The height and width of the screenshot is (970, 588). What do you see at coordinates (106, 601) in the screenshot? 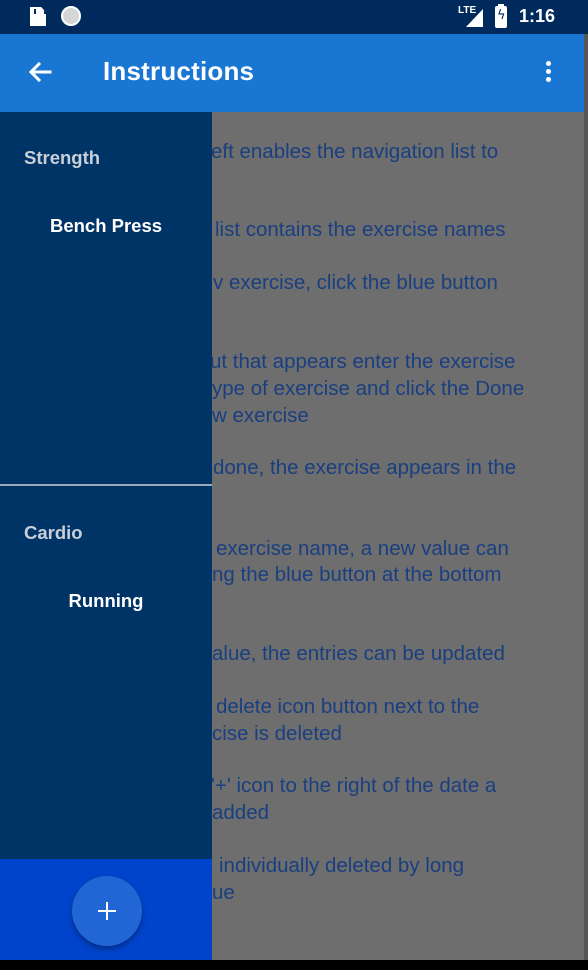
I see `drawer-item-running: Running` at bounding box center [106, 601].